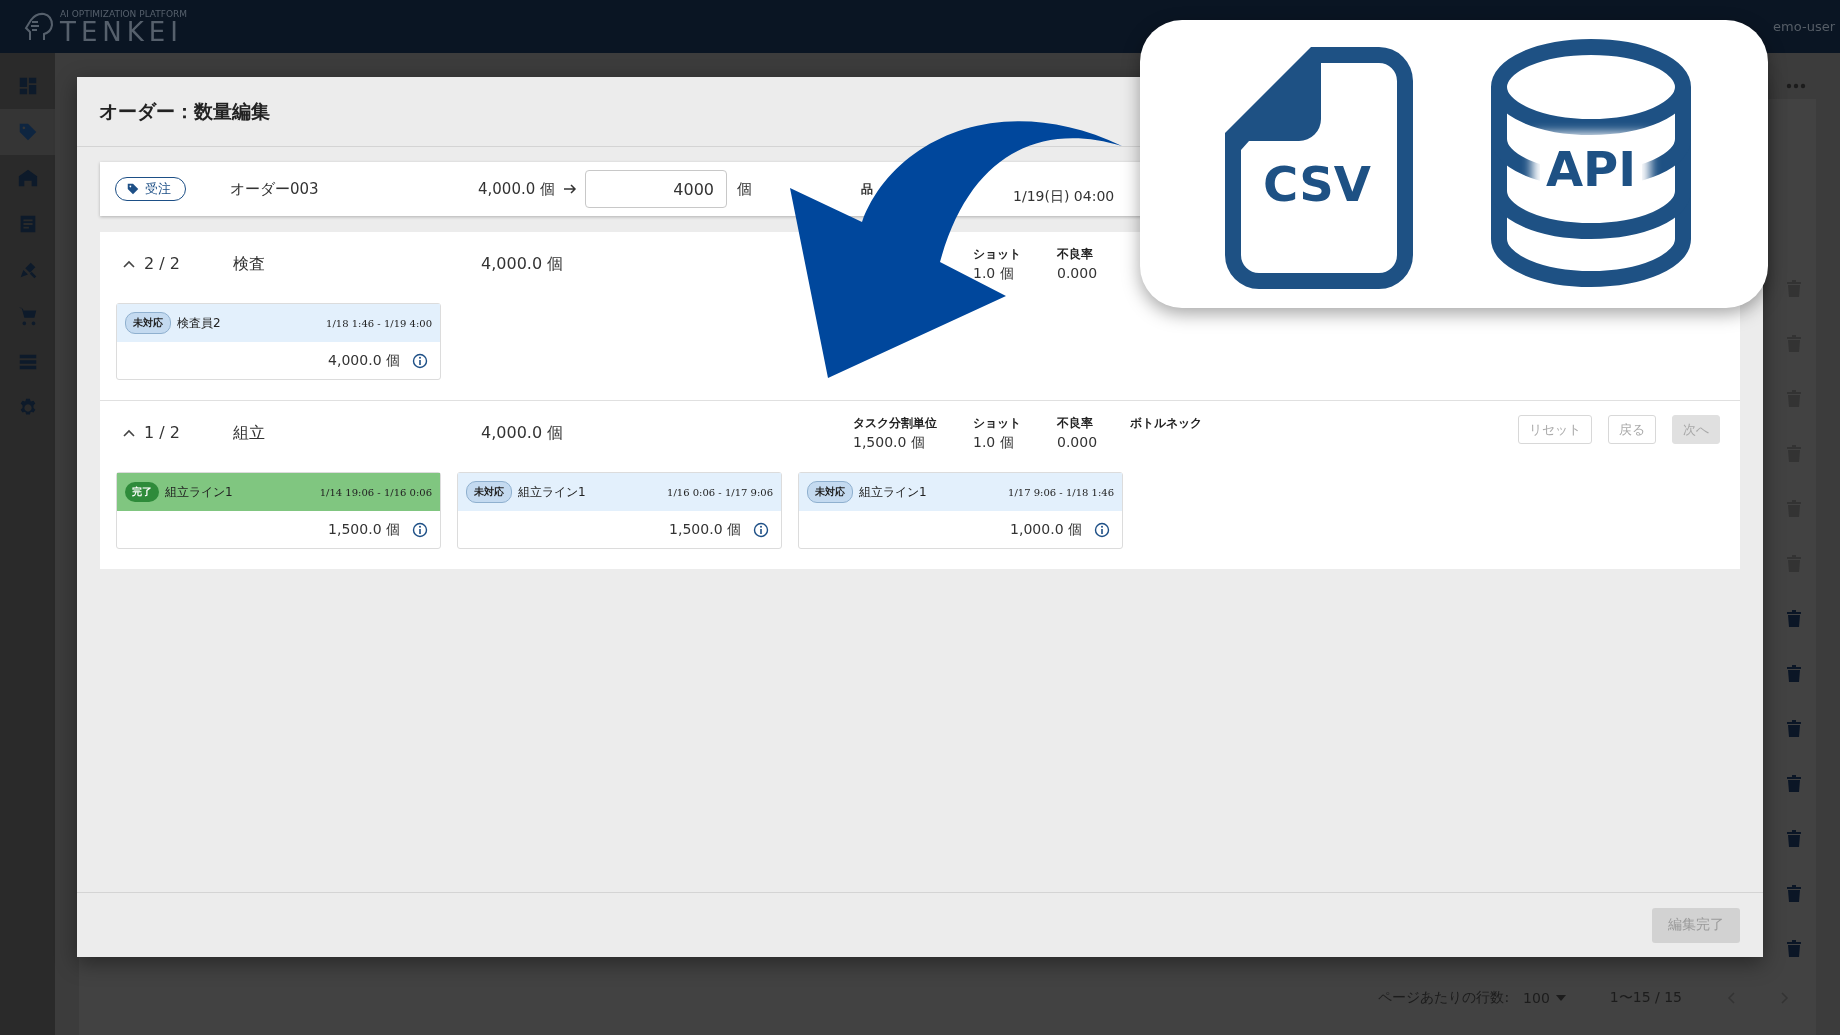 This screenshot has width=1840, height=1035. Describe the element at coordinates (364, 360) in the screenshot. I see `task-quantity: 4,000.0 個` at that location.